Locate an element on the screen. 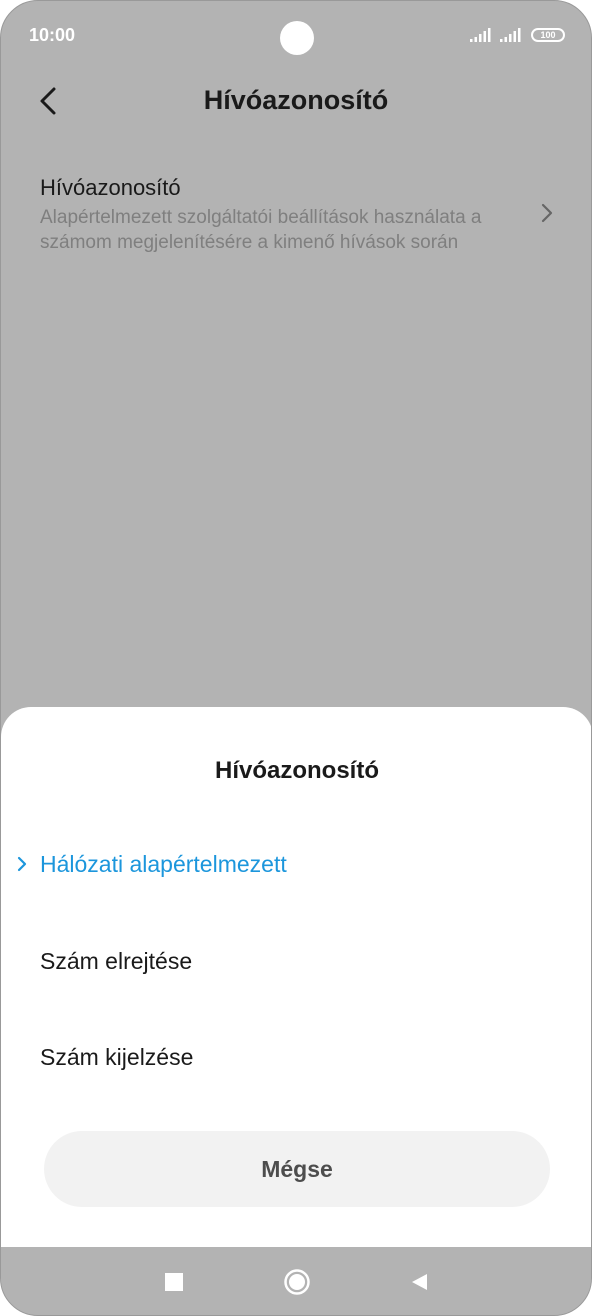 Image resolution: width=592 pixels, height=1316 pixels. option-hide-number: Szám elrejtése is located at coordinates (296, 960).